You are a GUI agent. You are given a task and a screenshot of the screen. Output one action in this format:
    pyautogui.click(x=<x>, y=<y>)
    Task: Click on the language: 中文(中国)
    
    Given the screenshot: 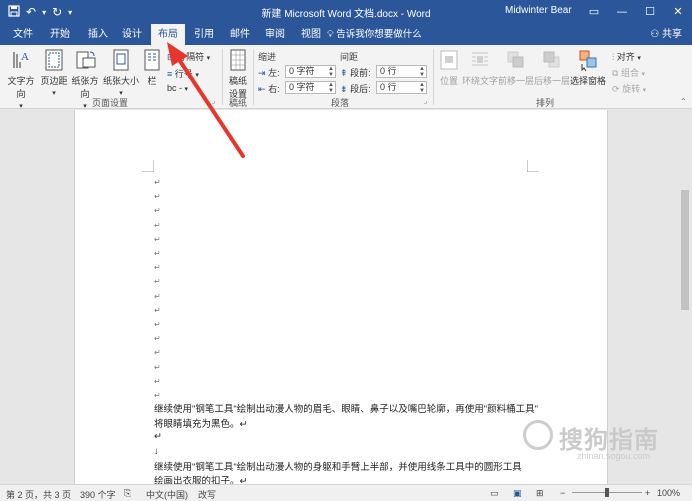 What is the action you would take?
    pyautogui.click(x=167, y=494)
    